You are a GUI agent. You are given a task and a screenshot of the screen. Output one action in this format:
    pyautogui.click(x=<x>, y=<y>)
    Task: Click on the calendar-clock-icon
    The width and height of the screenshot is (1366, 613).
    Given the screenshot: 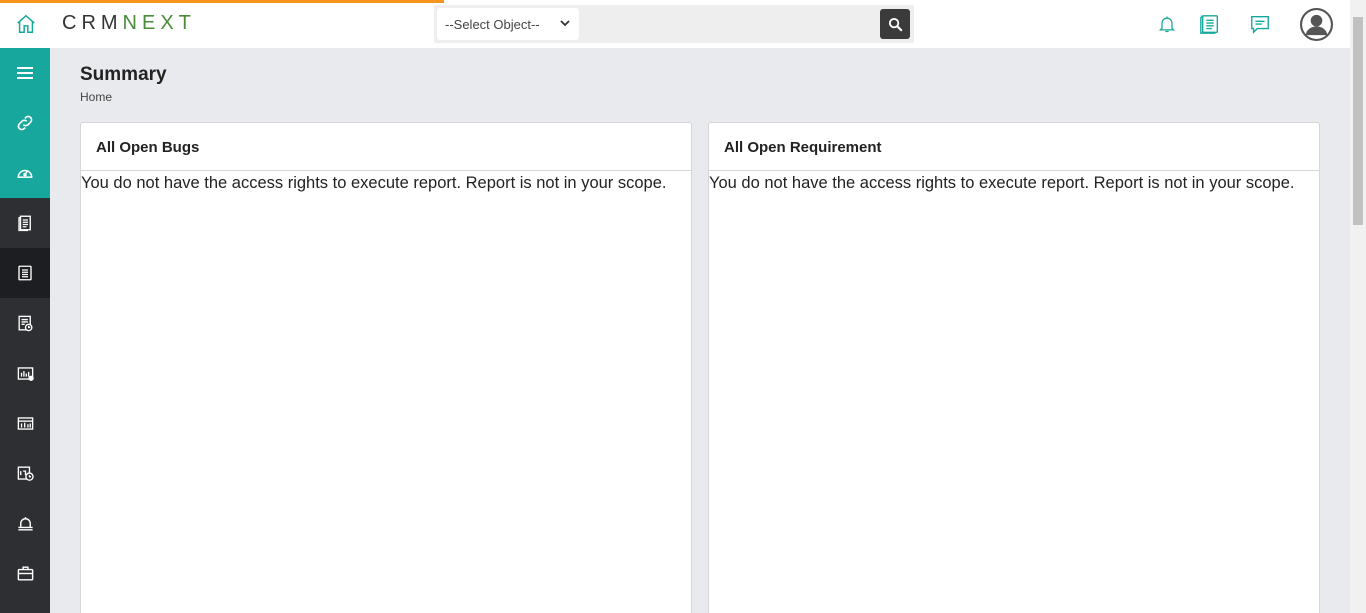 What is the action you would take?
    pyautogui.click(x=25, y=473)
    